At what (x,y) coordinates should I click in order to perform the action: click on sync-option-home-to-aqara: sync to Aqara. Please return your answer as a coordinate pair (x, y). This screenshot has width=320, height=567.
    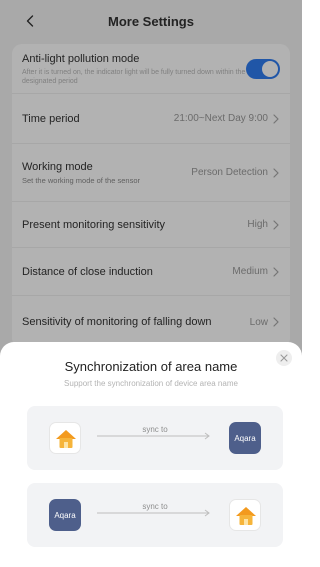
    Looking at the image, I should click on (155, 438).